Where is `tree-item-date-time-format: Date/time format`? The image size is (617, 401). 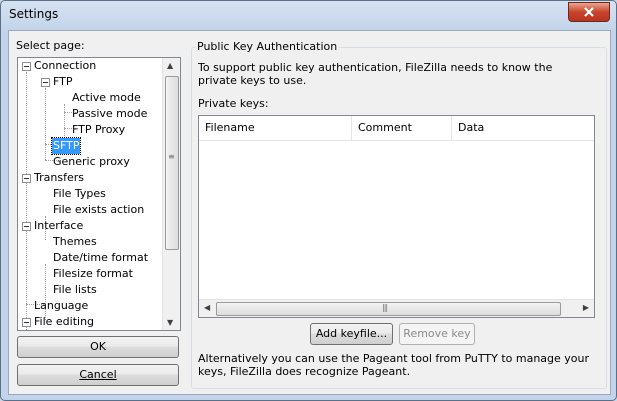
tree-item-date-time-format: Date/time format is located at coordinates (100, 258).